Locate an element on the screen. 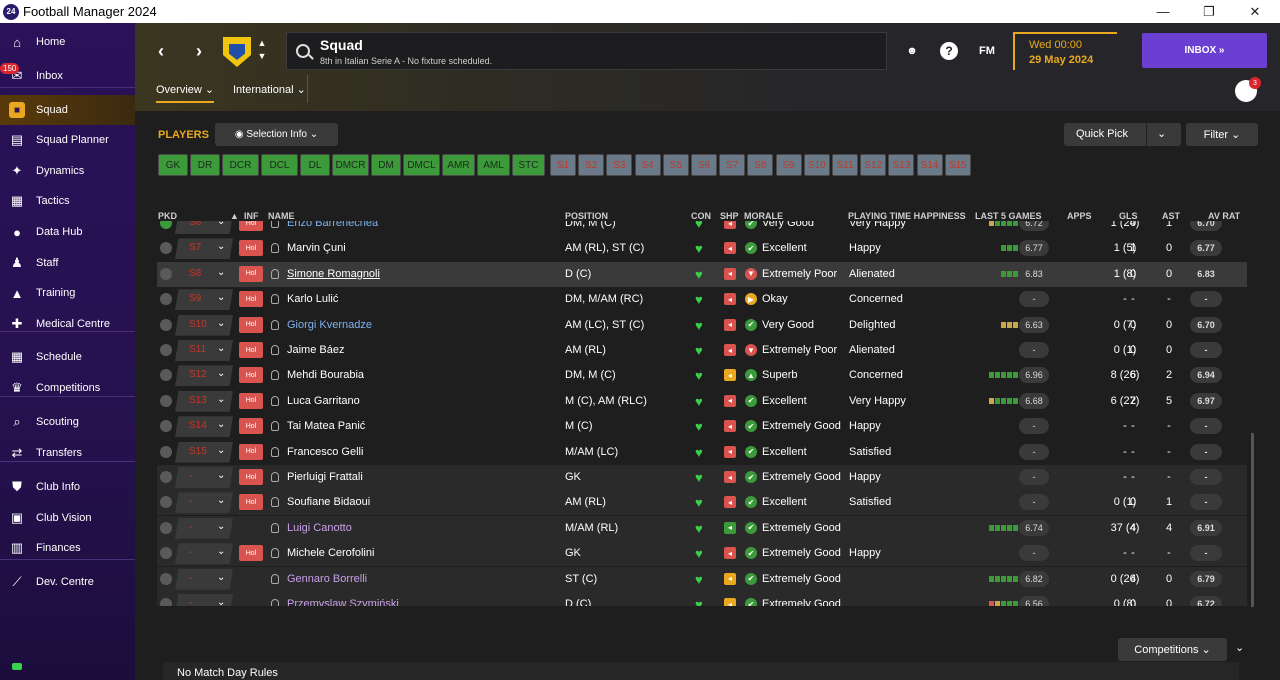  column-header: ▲ is located at coordinates (234, 216).